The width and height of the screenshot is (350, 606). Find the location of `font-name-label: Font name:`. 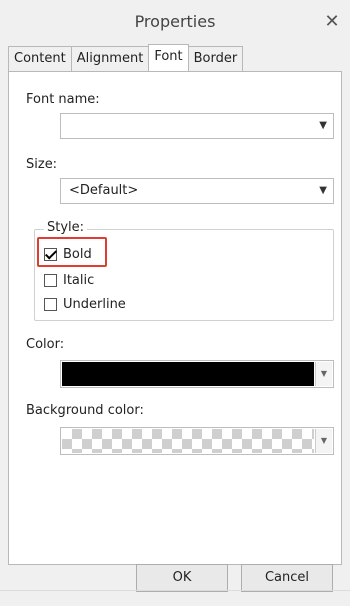

font-name-label: Font name: is located at coordinates (63, 99).